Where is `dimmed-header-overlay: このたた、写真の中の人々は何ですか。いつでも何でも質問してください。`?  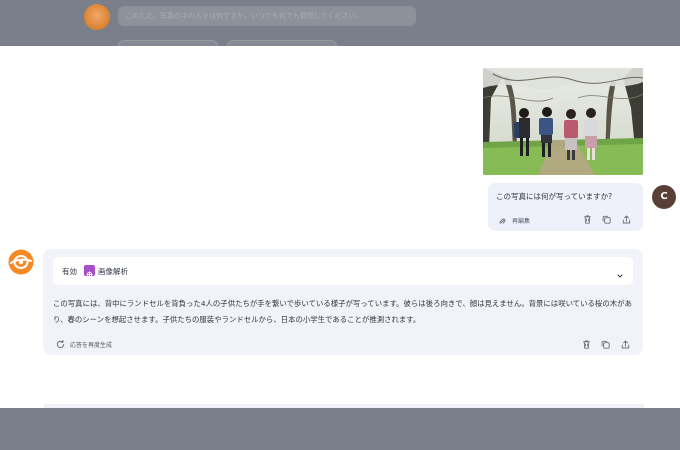
dimmed-header-overlay: このたた、写真の中の人々は何ですか。いつでも何でも質問してください。 is located at coordinates (340, 23).